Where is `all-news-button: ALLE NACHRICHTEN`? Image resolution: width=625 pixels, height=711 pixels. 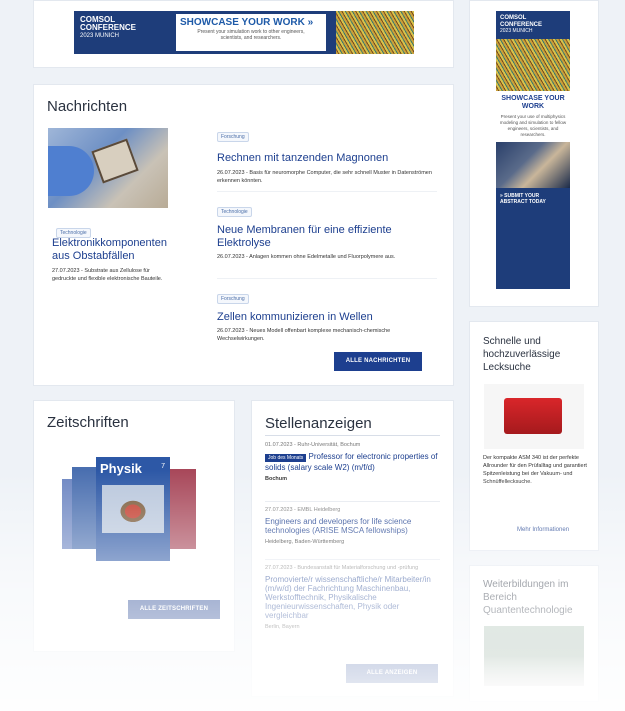 all-news-button: ALLE NACHRICHTEN is located at coordinates (378, 361).